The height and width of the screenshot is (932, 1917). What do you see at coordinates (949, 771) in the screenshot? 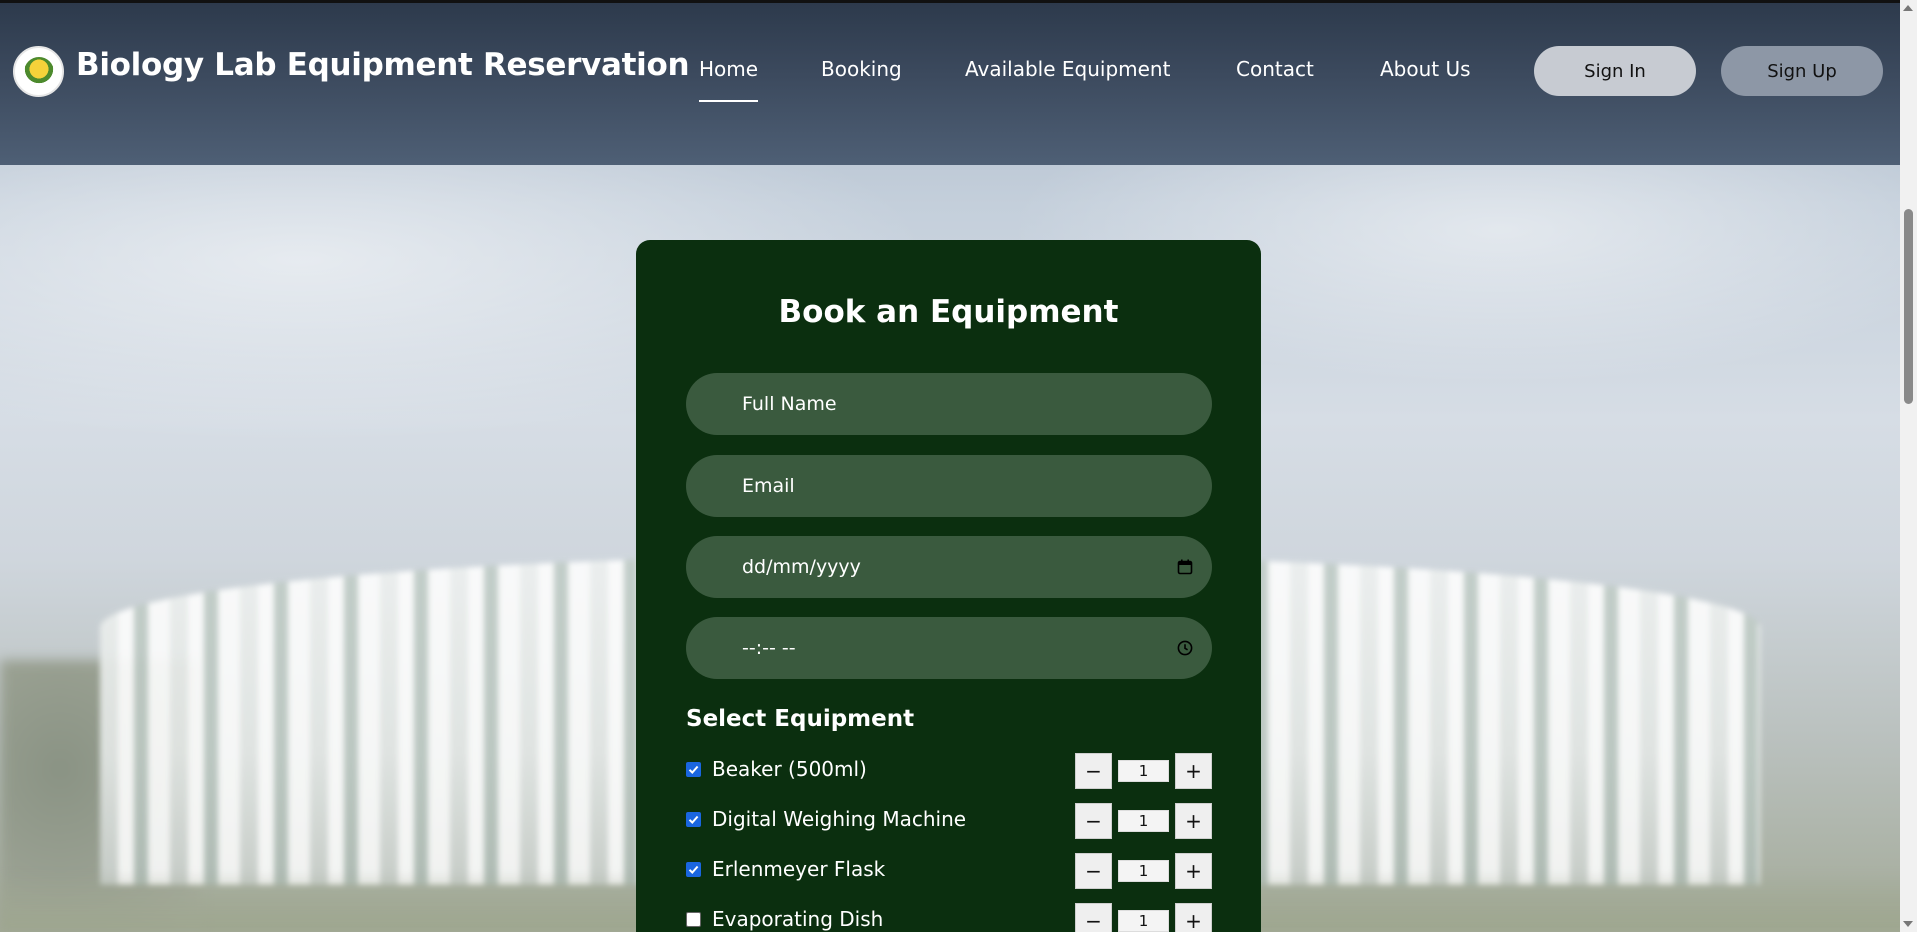
I see `equipment-row: Beaker (500ml) − 1 +` at bounding box center [949, 771].